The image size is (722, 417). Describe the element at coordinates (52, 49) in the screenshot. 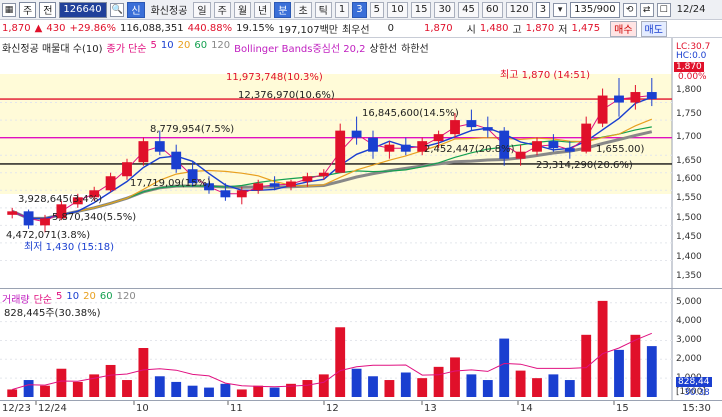

I see `legend-title: 화신정공 매물대 수(10)` at that location.